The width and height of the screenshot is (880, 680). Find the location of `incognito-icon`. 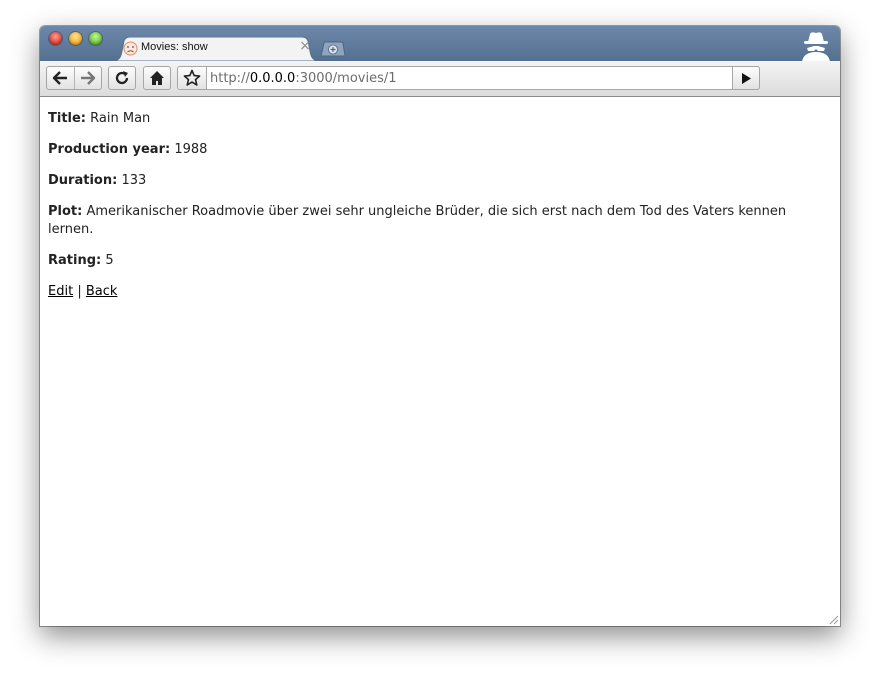

incognito-icon is located at coordinates (816, 47).